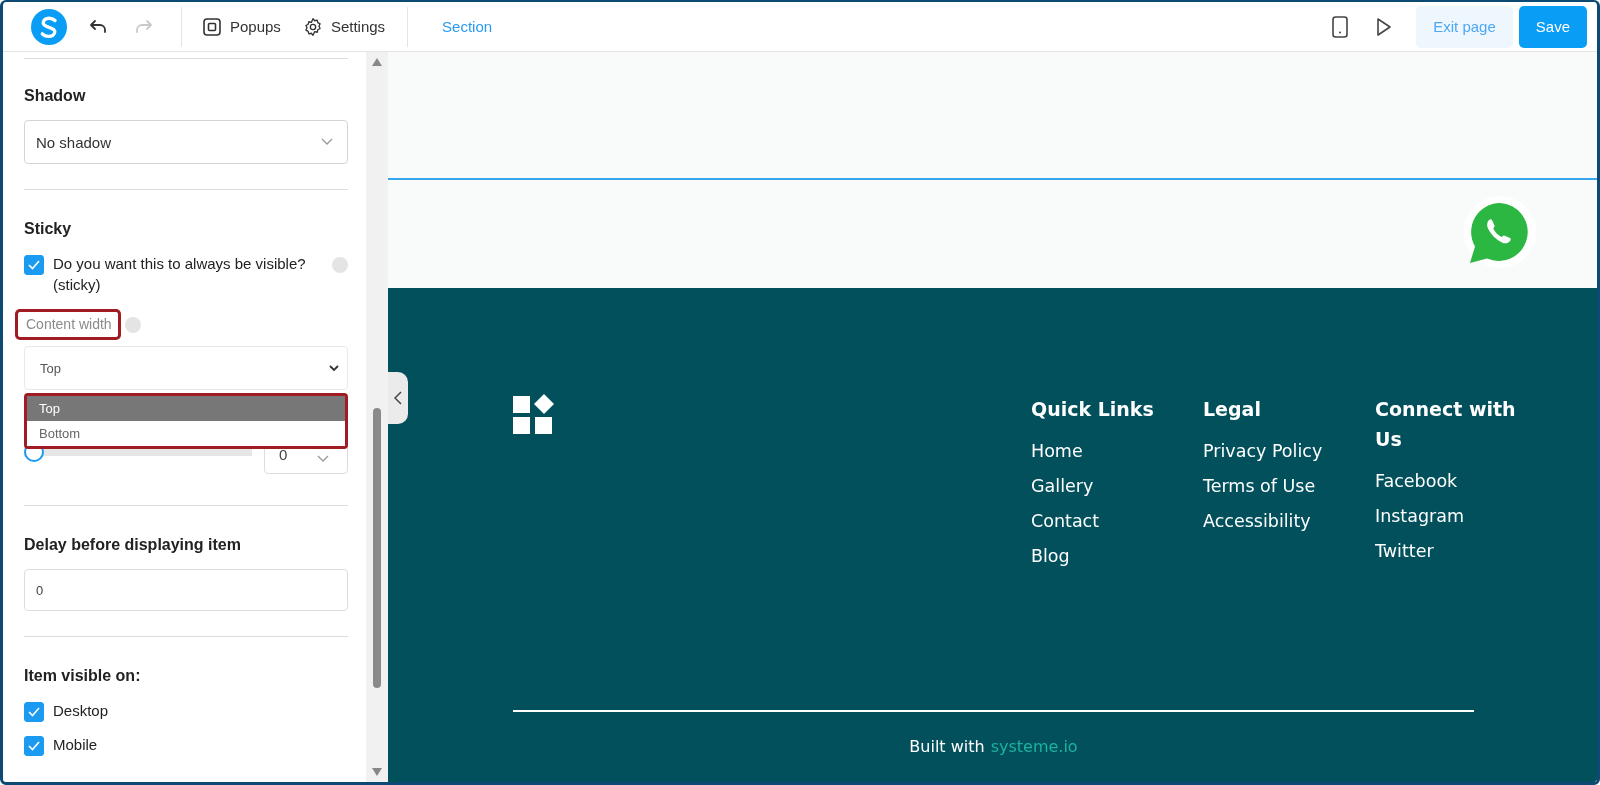  What do you see at coordinates (1117, 521) in the screenshot?
I see `footer-link: Contact` at bounding box center [1117, 521].